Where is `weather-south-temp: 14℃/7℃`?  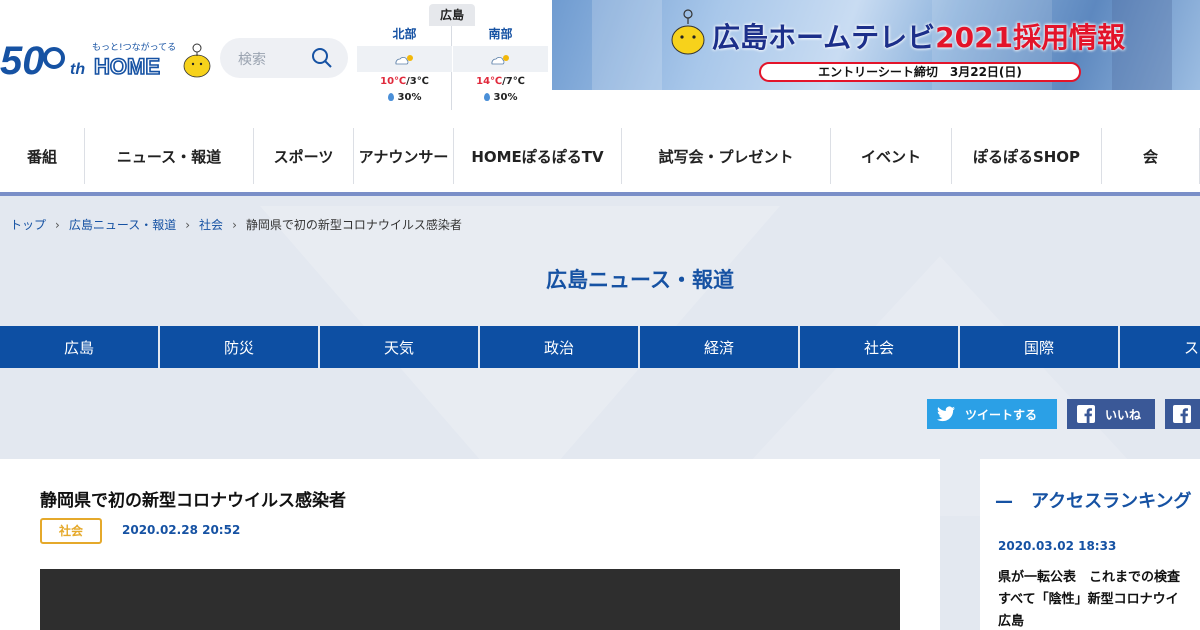
weather-south-temp: 14℃/7℃ is located at coordinates (500, 81).